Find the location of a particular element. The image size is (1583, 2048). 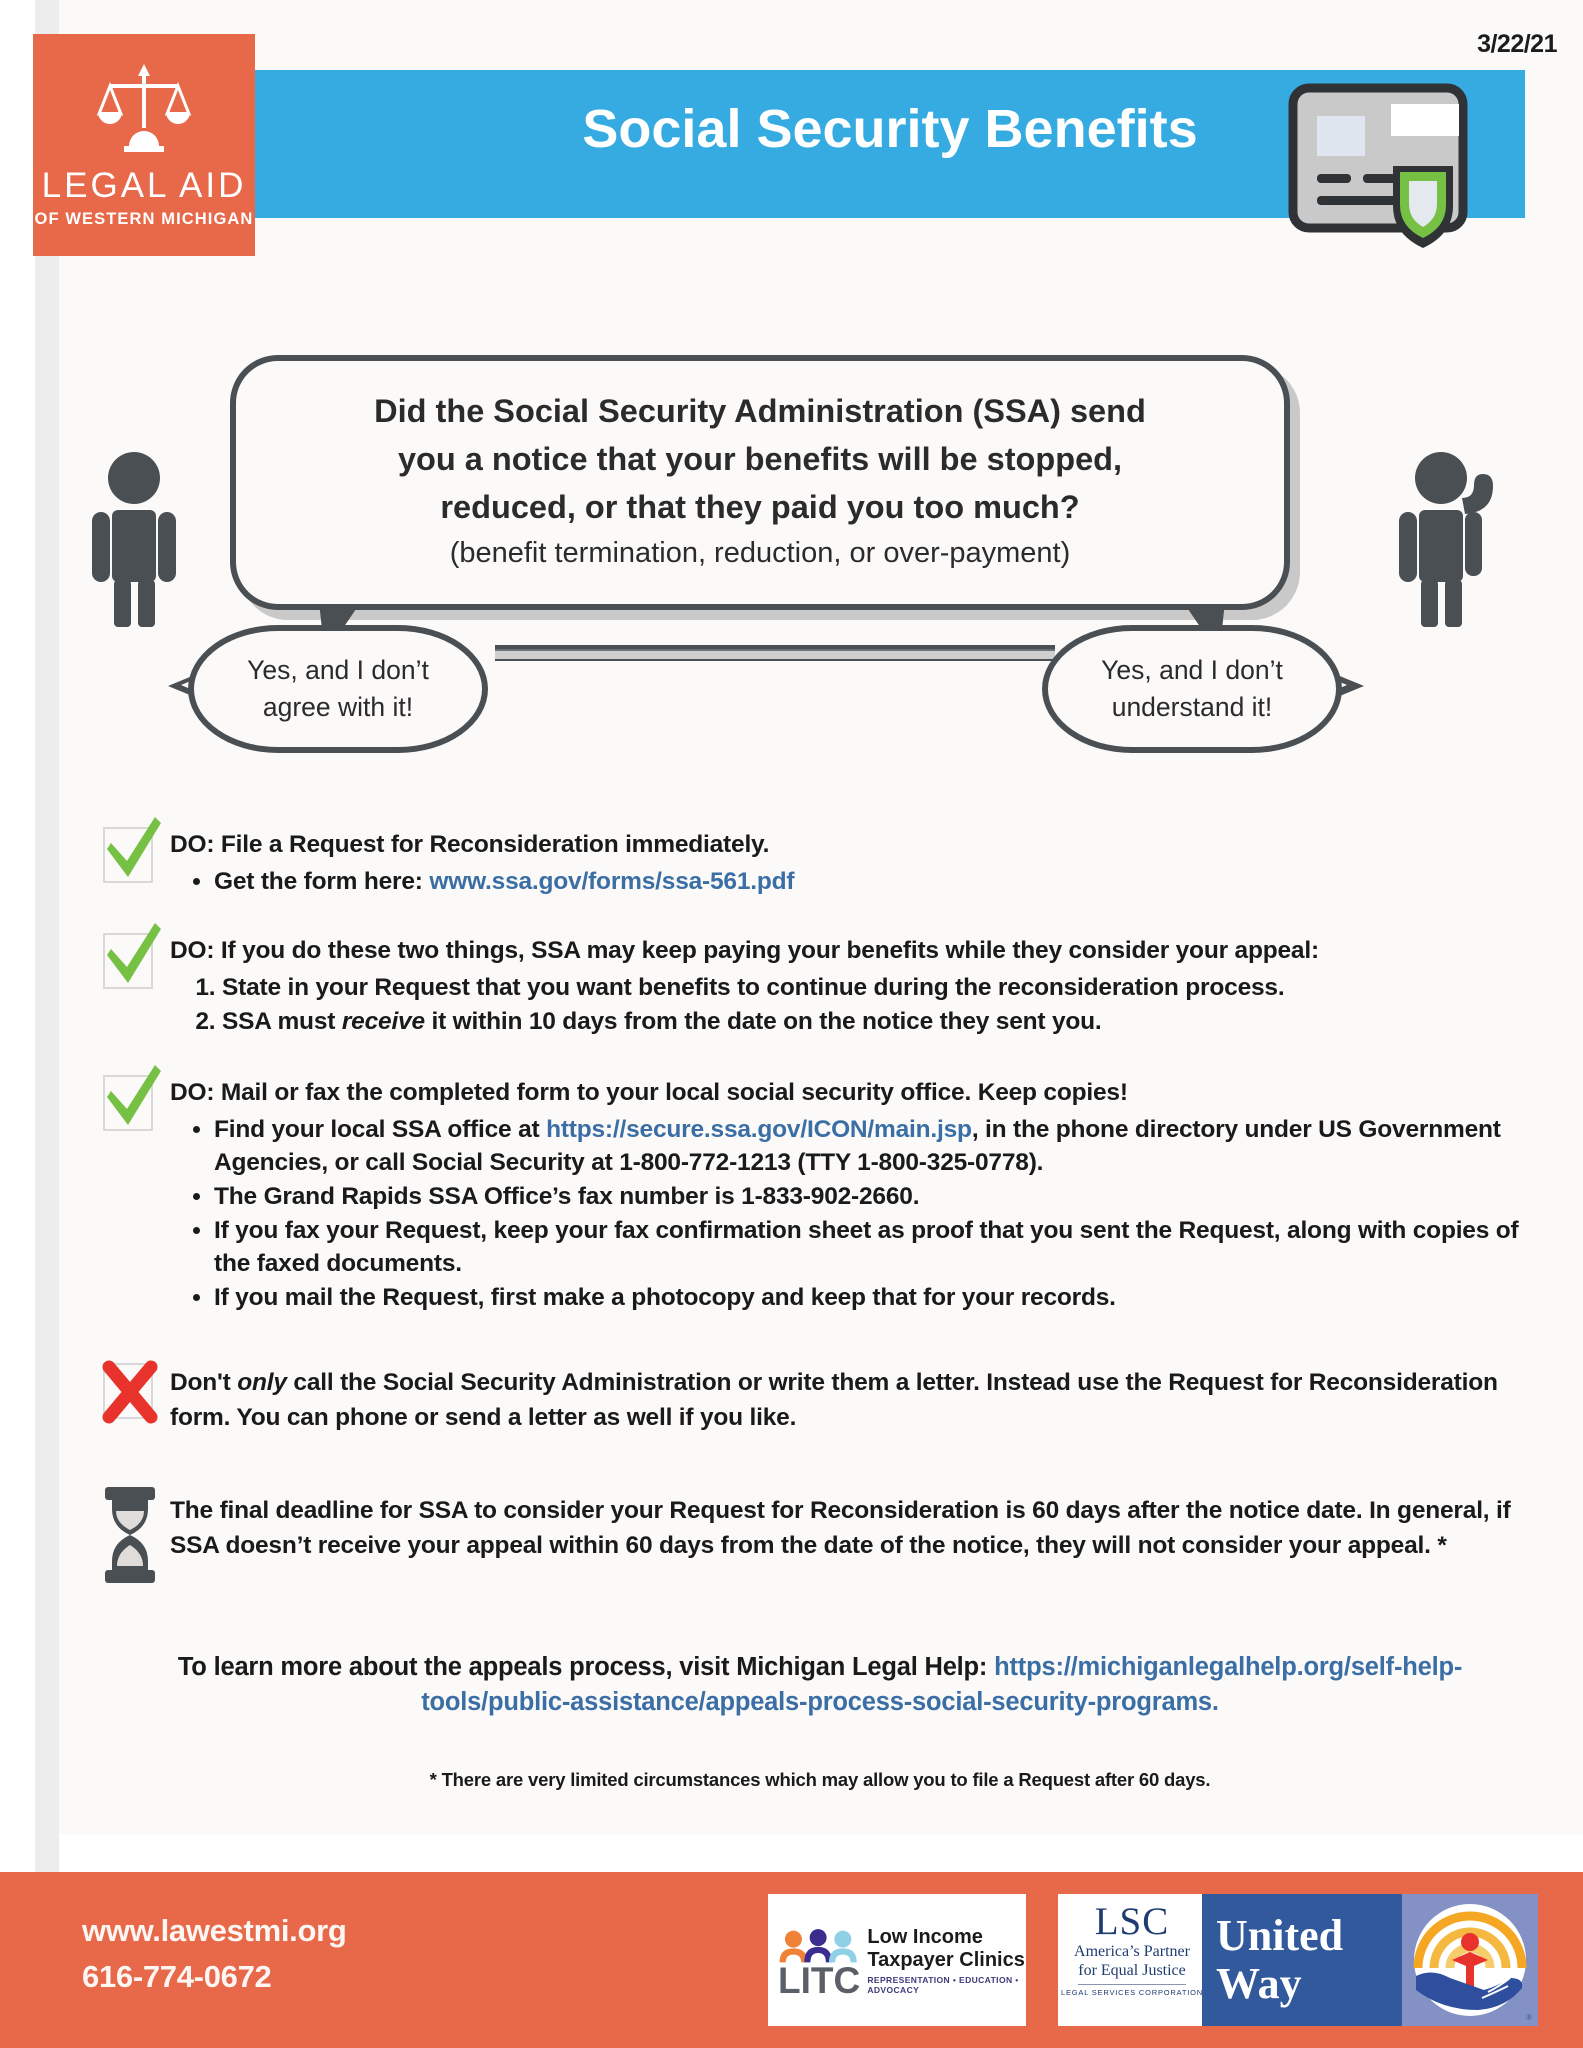

bullet-text-before: Get the form here: is located at coordinates (322, 881).